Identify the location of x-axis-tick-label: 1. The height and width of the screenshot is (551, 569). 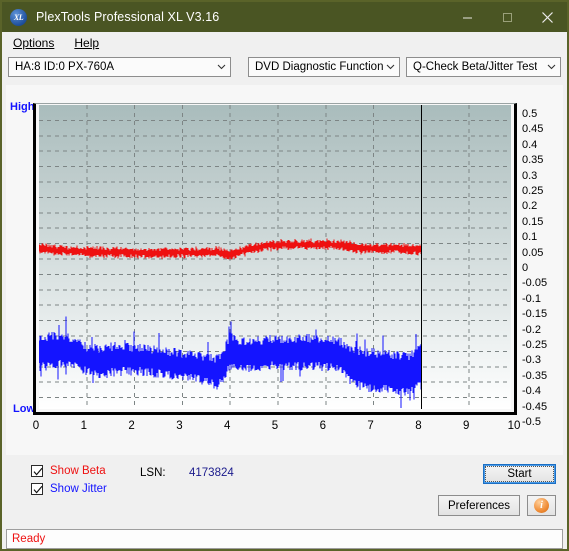
(83, 426).